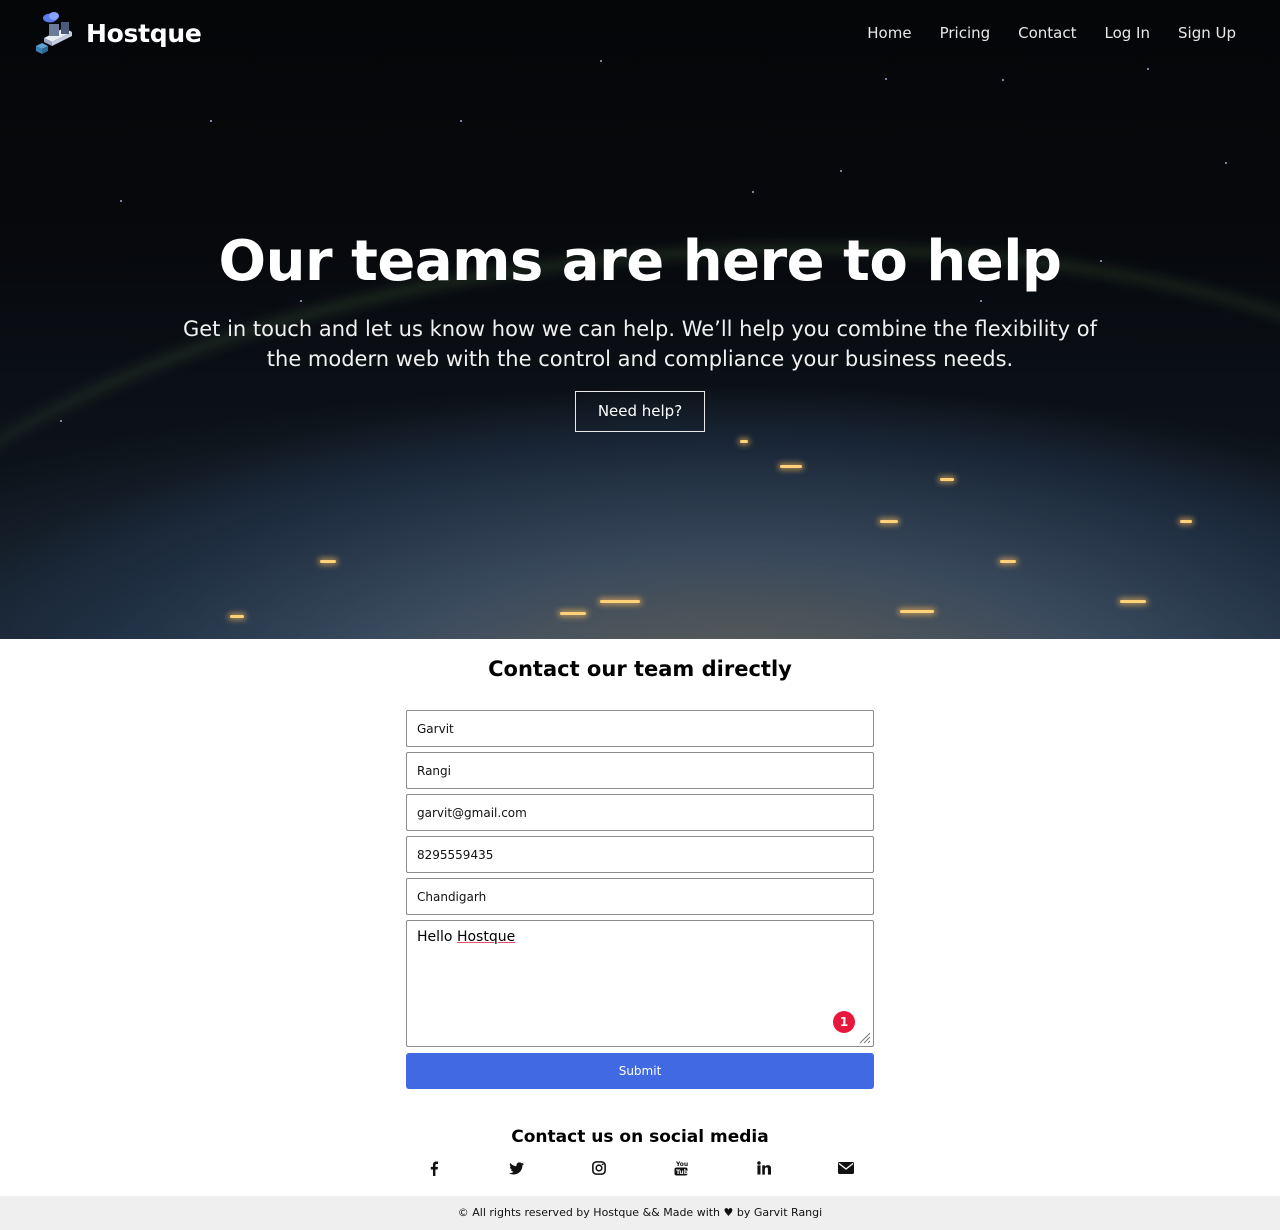 The image size is (1280, 1230). I want to click on linkedin-icon, so click(764, 1168).